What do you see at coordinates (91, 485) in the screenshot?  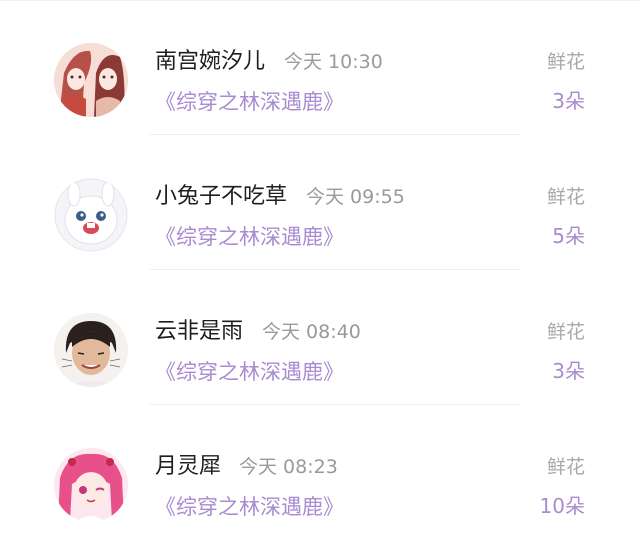 I see `pink-anime-girl-avatar` at bounding box center [91, 485].